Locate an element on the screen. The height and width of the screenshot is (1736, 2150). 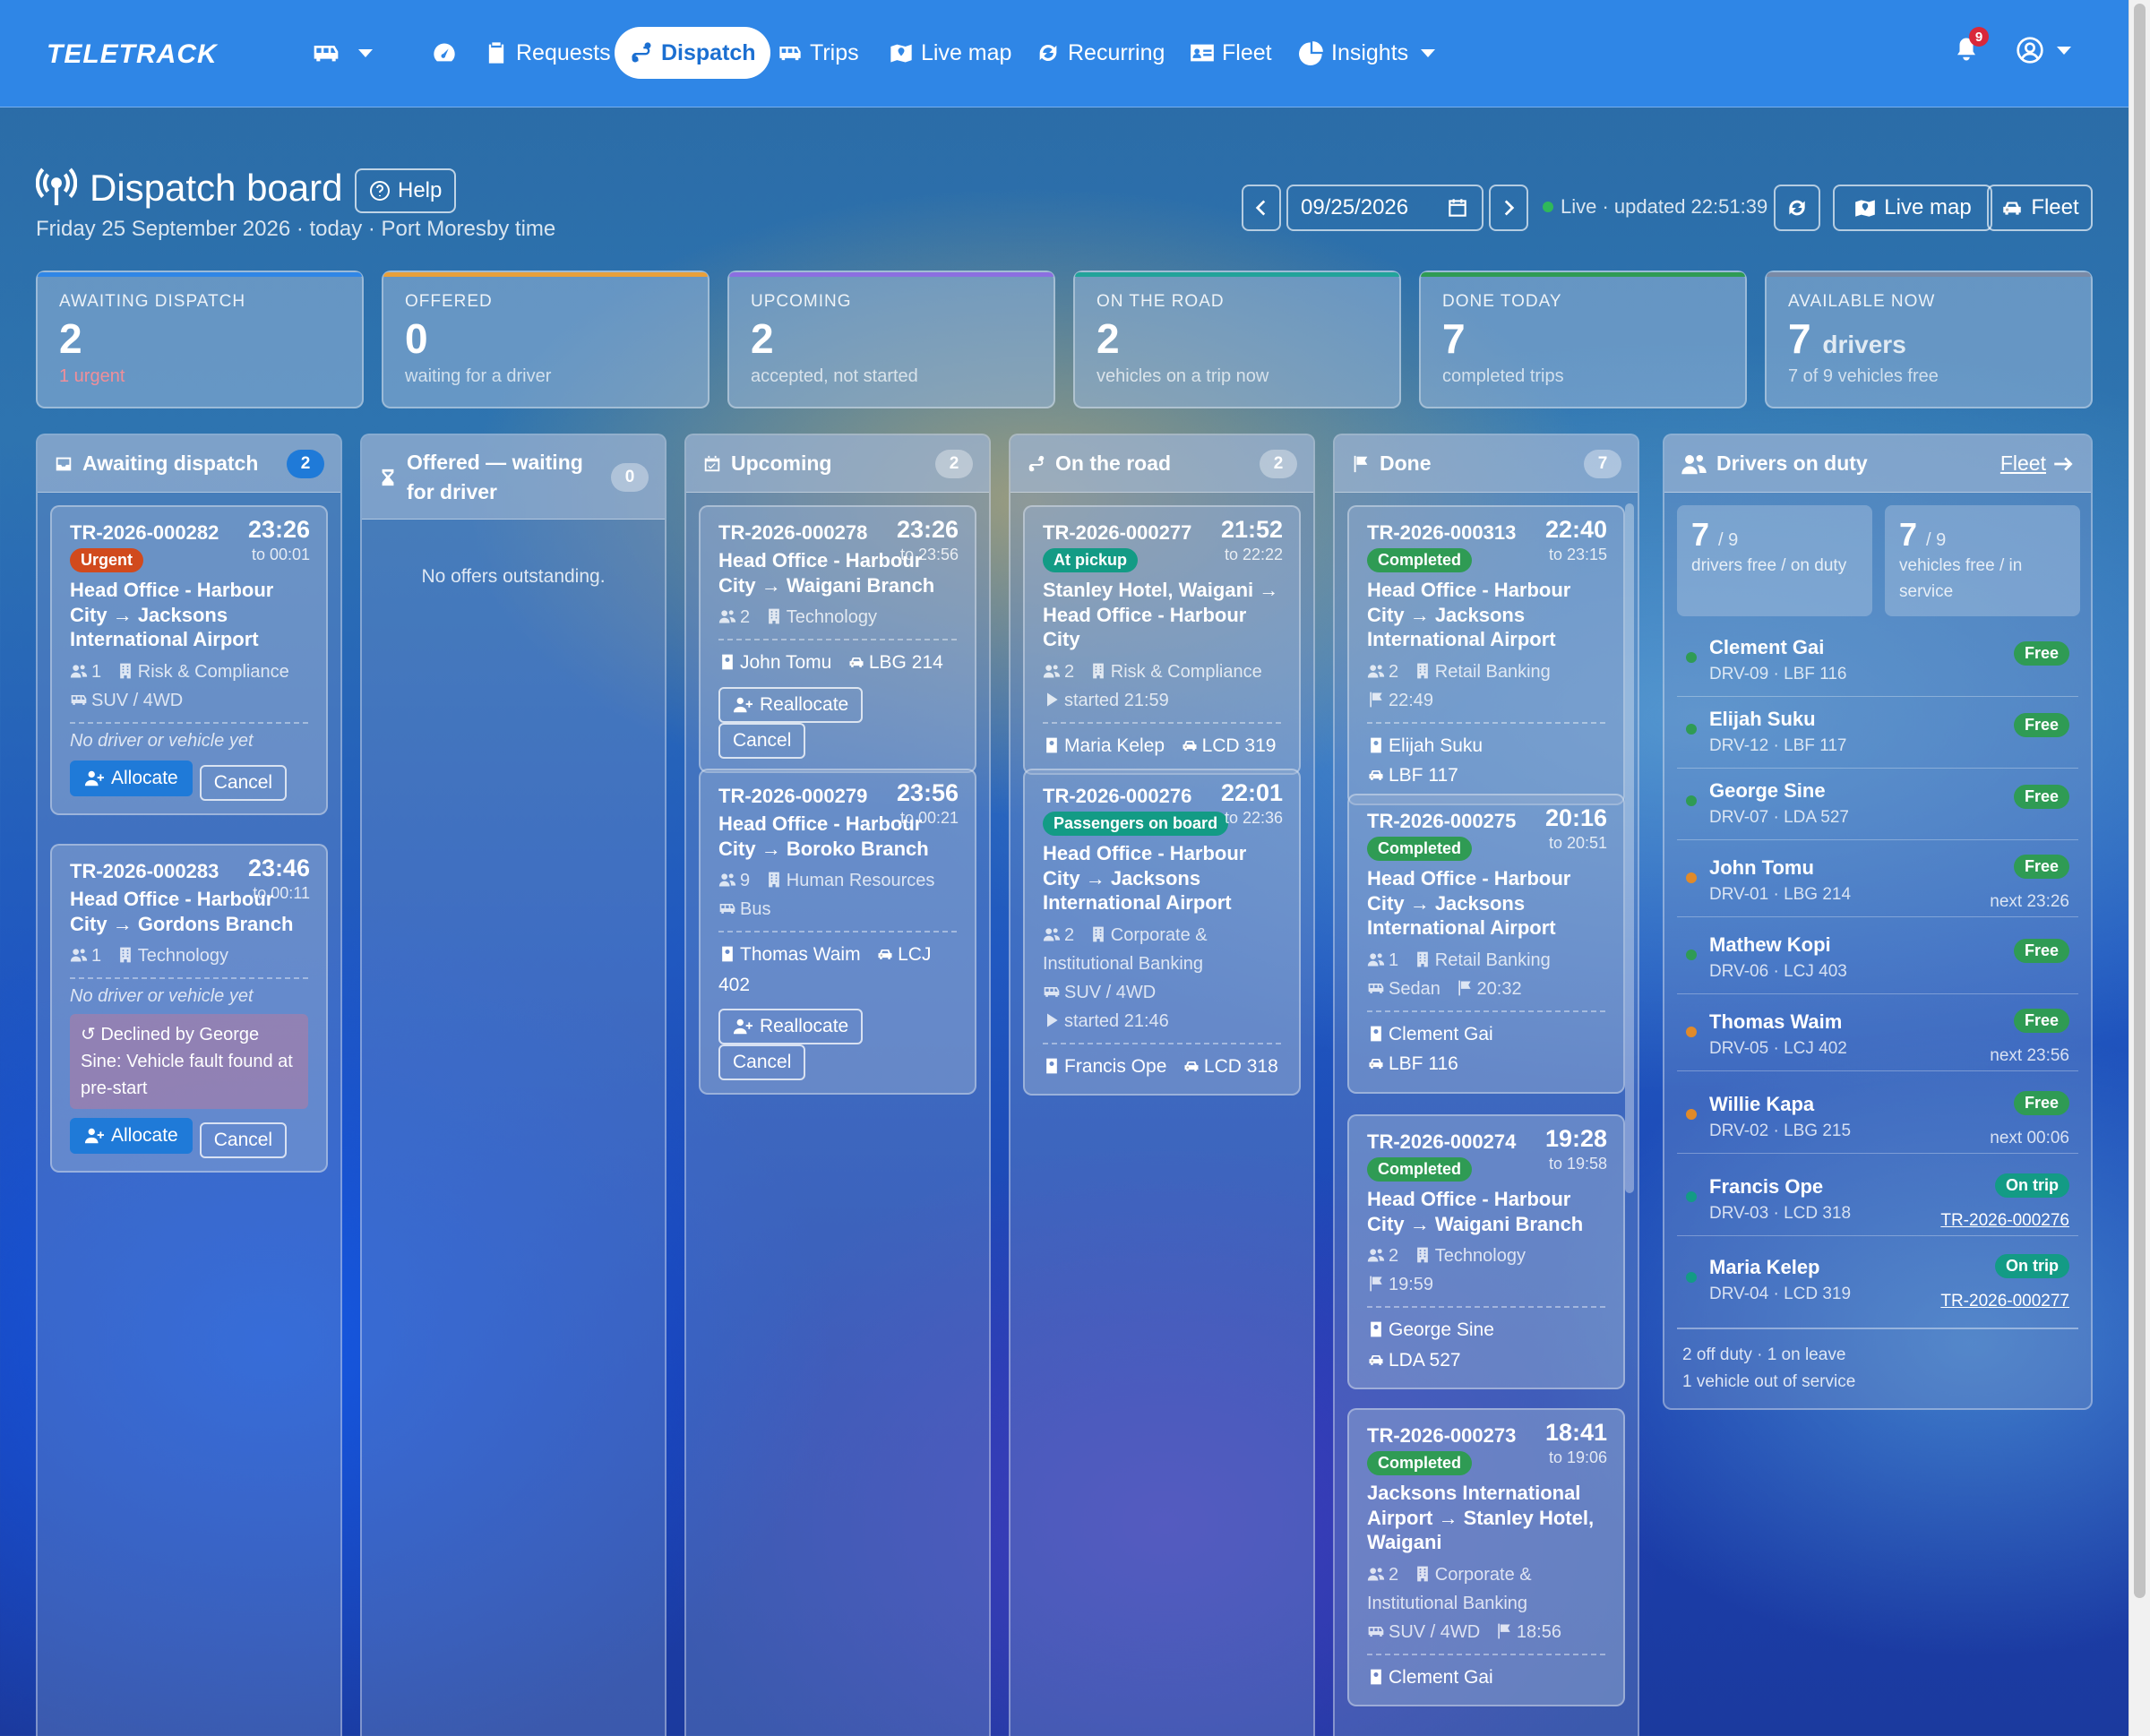
driver-code: DRV-07 · LDA 527 is located at coordinates (1779, 818).